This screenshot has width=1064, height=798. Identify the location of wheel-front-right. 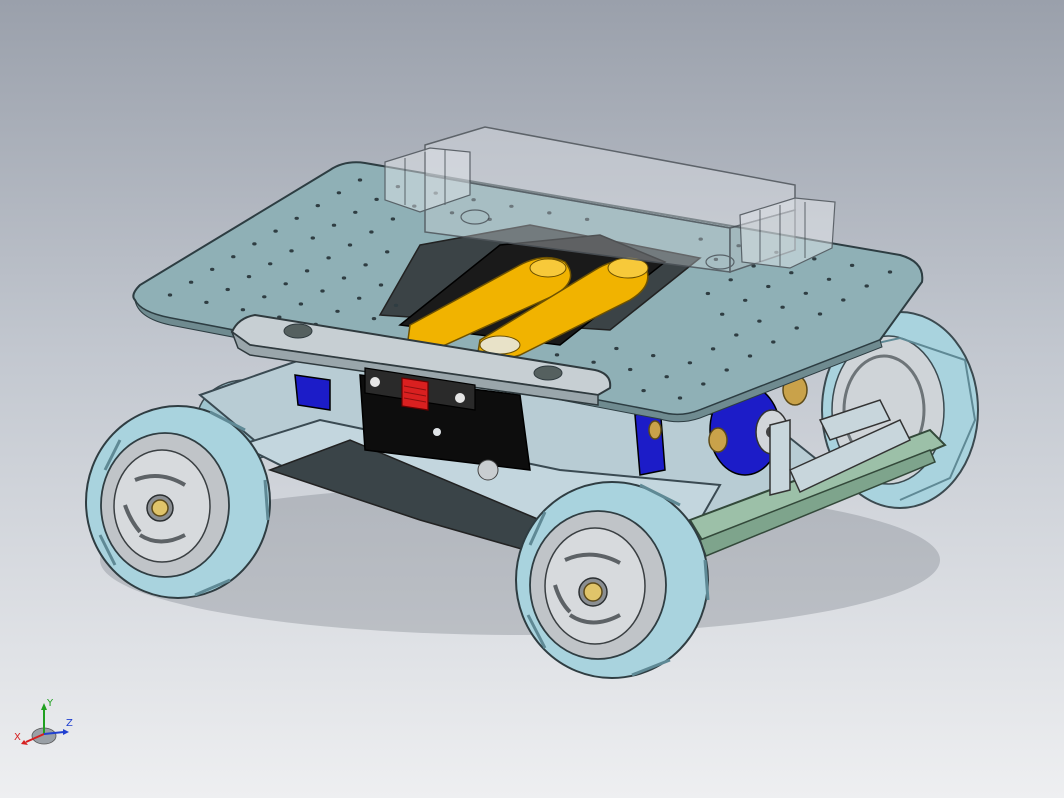
(612, 580).